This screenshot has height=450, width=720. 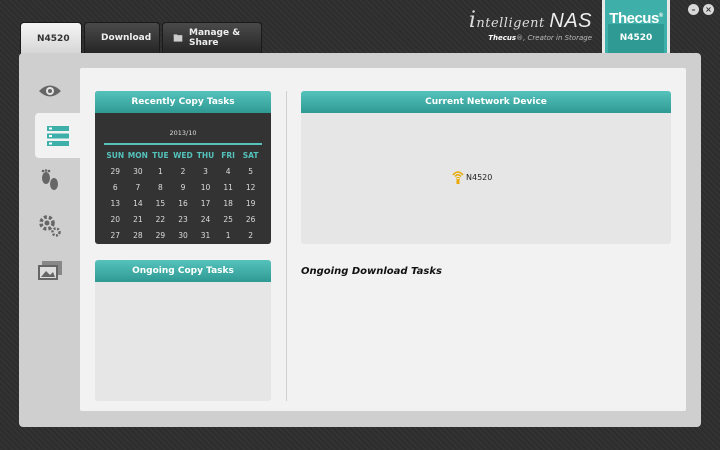 I want to click on footprints-icon, so click(x=49, y=179).